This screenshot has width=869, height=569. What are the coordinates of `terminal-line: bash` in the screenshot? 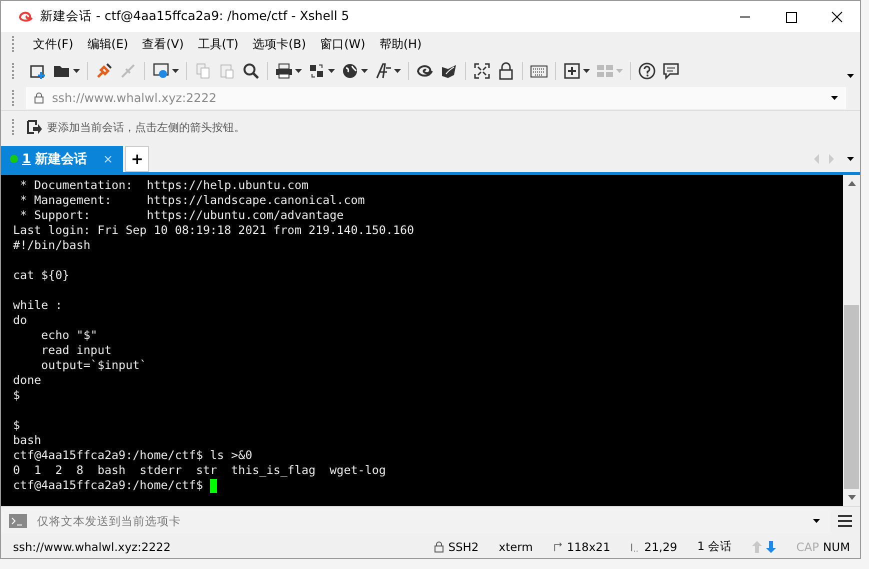 It's located at (27, 440).